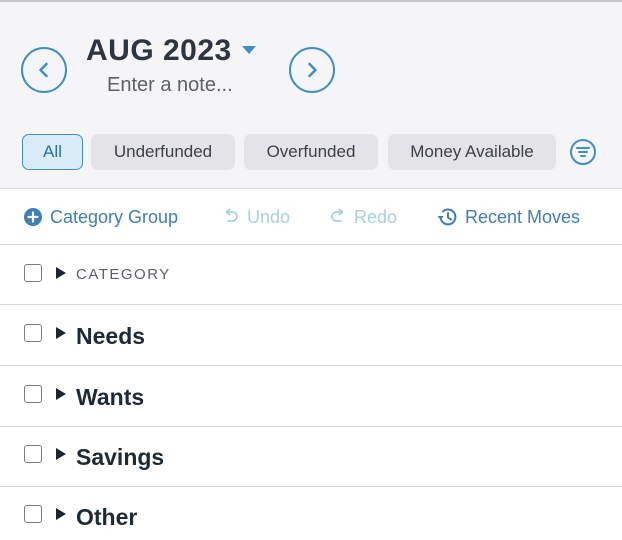  Describe the element at coordinates (269, 216) in the screenshot. I see `undo-label: Undo` at that location.